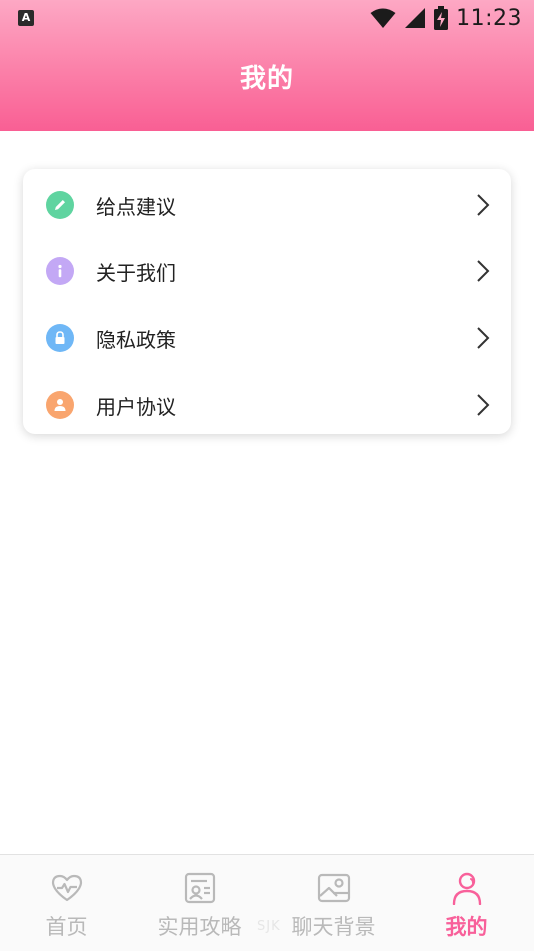  What do you see at coordinates (60, 338) in the screenshot?
I see `lock-icon` at bounding box center [60, 338].